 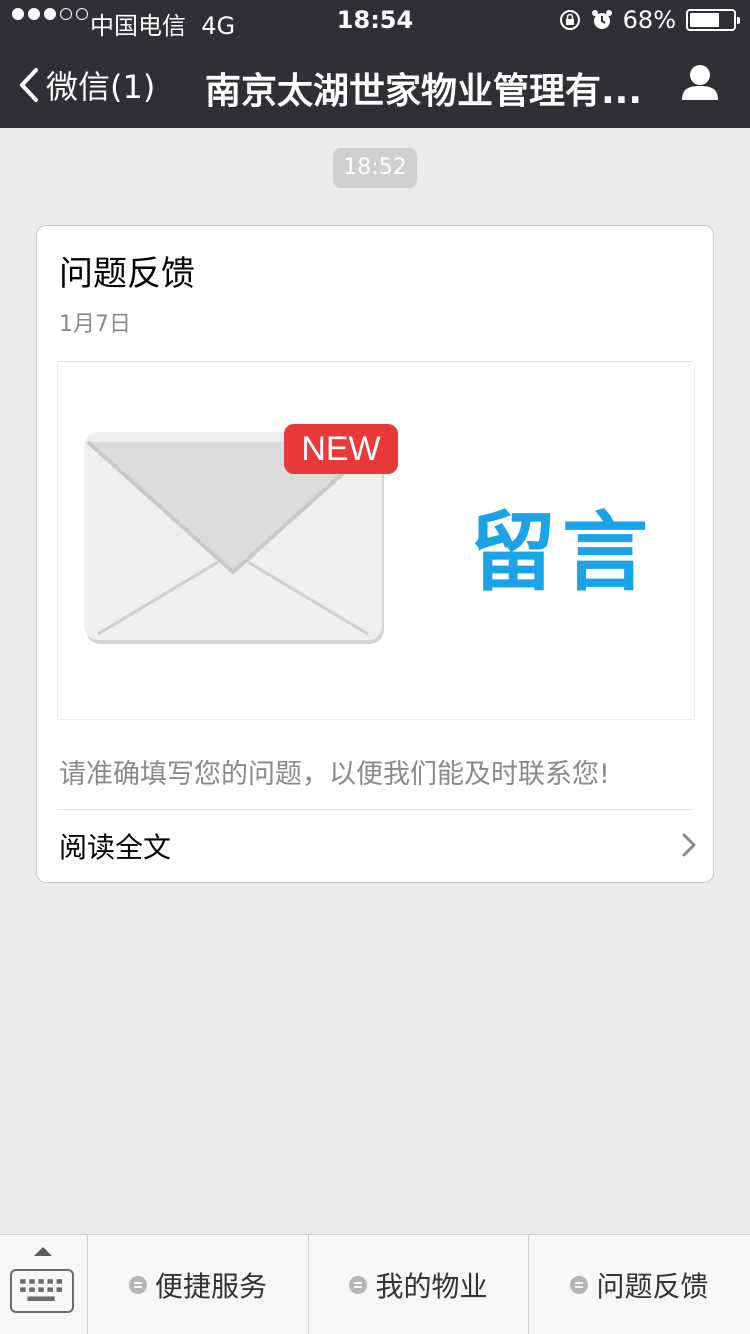 What do you see at coordinates (700, 82) in the screenshot?
I see `user-icon` at bounding box center [700, 82].